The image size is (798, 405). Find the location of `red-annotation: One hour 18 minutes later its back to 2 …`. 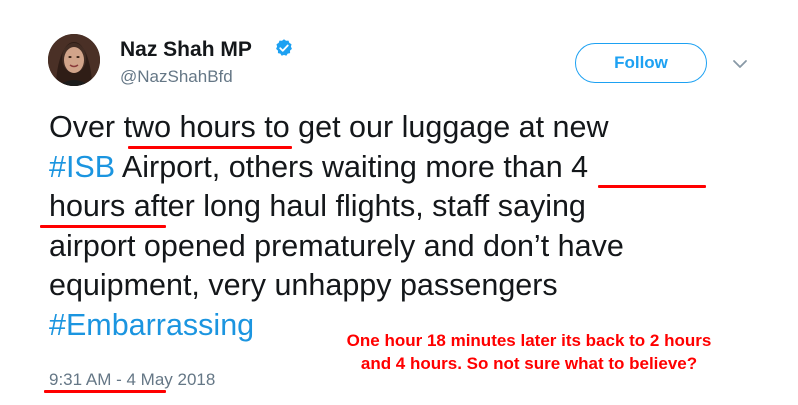

red-annotation: One hour 18 minutes later its back to 2 … is located at coordinates (529, 352).